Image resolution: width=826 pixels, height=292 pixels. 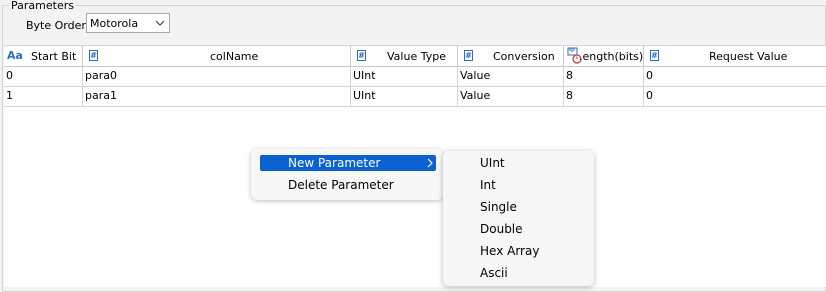 What do you see at coordinates (341, 185) in the screenshot?
I see `menu-item-label: Delete Parameter` at bounding box center [341, 185].